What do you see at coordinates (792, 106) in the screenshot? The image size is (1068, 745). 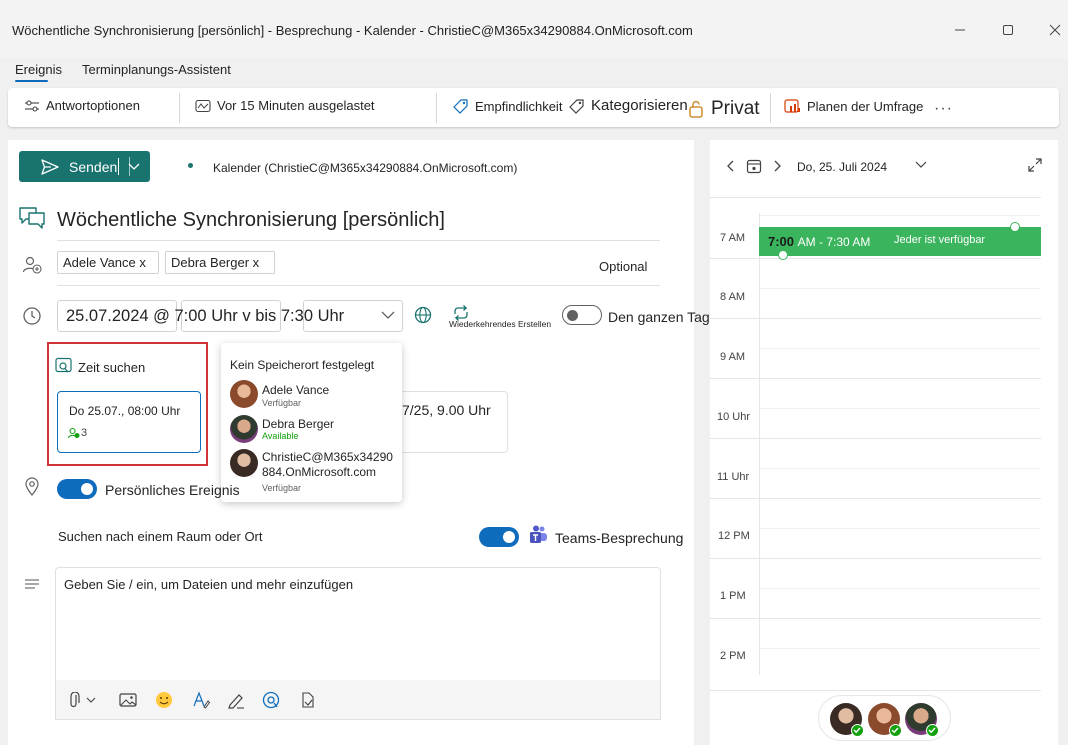 I see `poll-calendar-icon` at bounding box center [792, 106].